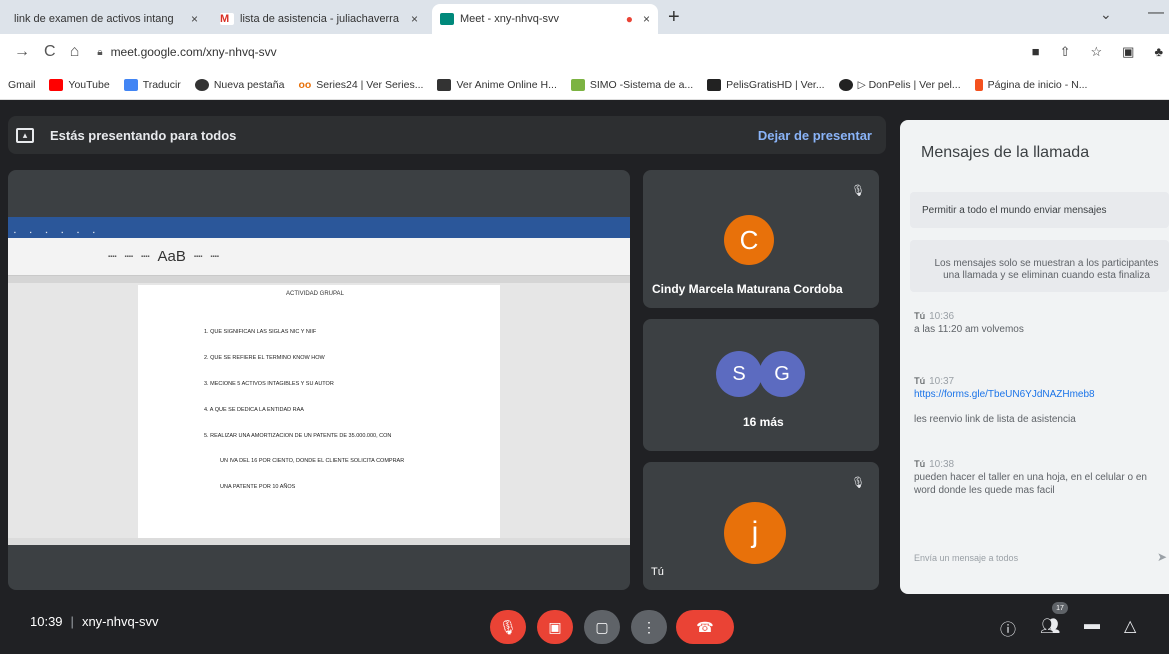 This screenshot has width=1169, height=654. Describe the element at coordinates (815, 135) in the screenshot. I see `stop-presenting-button: Dejar de presentar` at that location.